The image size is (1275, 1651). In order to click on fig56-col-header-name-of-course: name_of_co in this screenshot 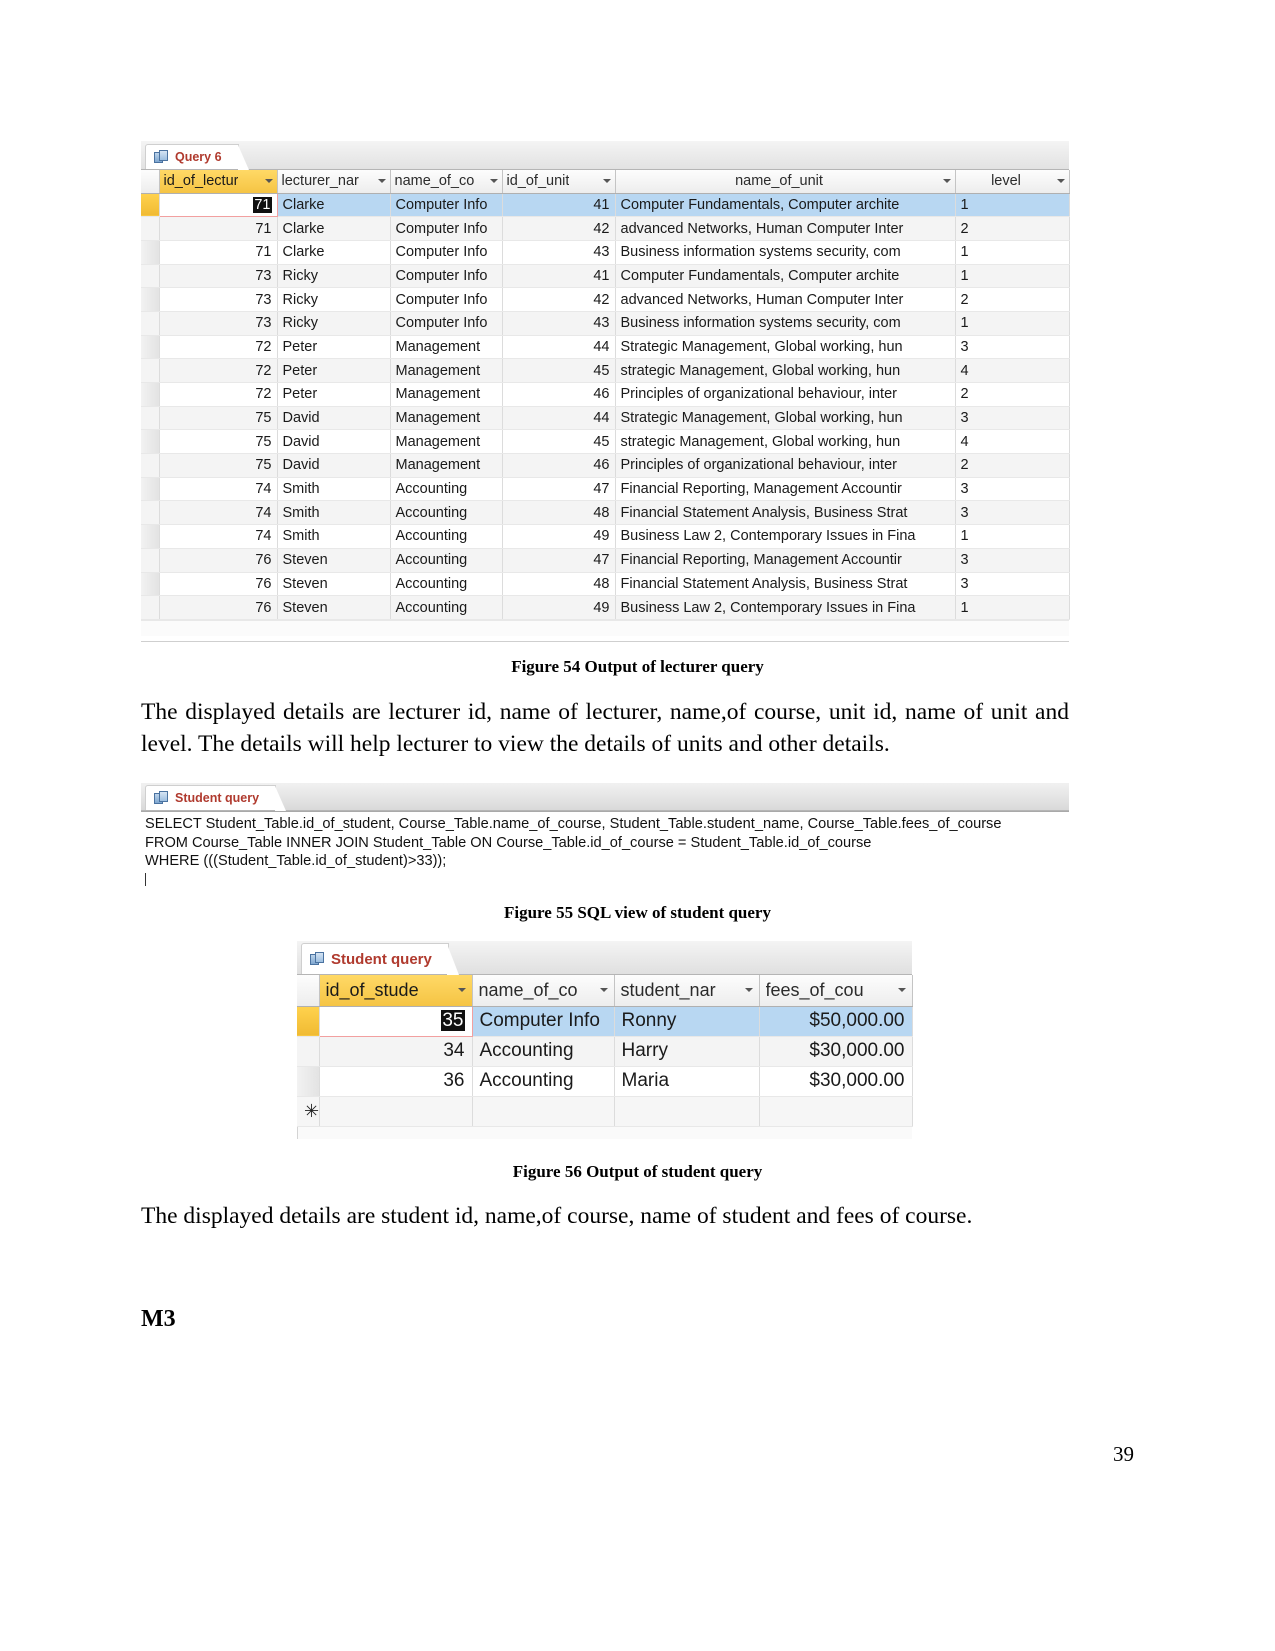, I will do `click(543, 991)`.